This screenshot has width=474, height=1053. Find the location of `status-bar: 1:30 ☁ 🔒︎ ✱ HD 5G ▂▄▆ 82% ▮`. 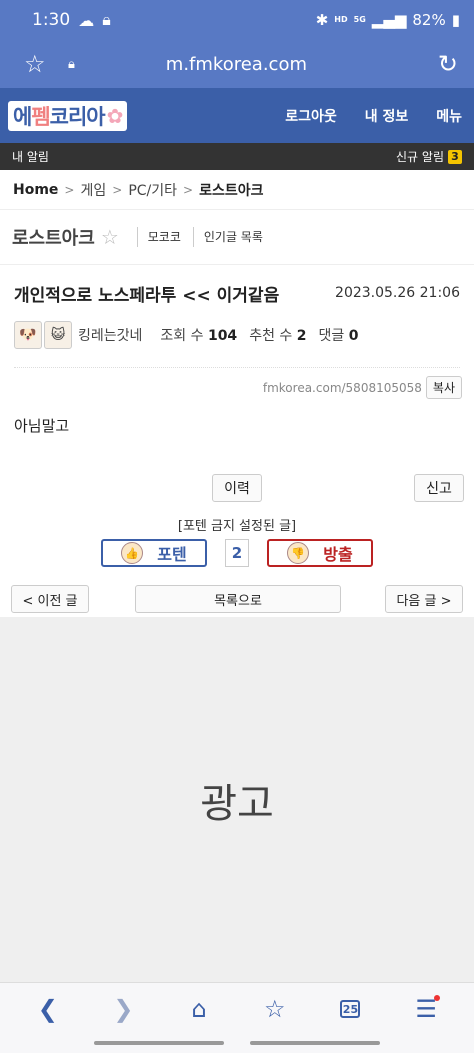

status-bar: 1:30 ☁ 🔒︎ ✱ HD 5G ▂▄▆ 82% ▮ is located at coordinates (237, 20).